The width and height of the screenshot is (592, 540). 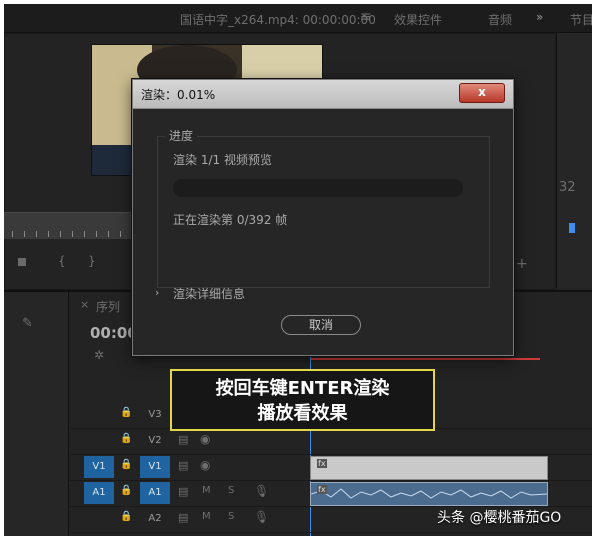 I want to click on track-label: A2, so click(x=155, y=519).